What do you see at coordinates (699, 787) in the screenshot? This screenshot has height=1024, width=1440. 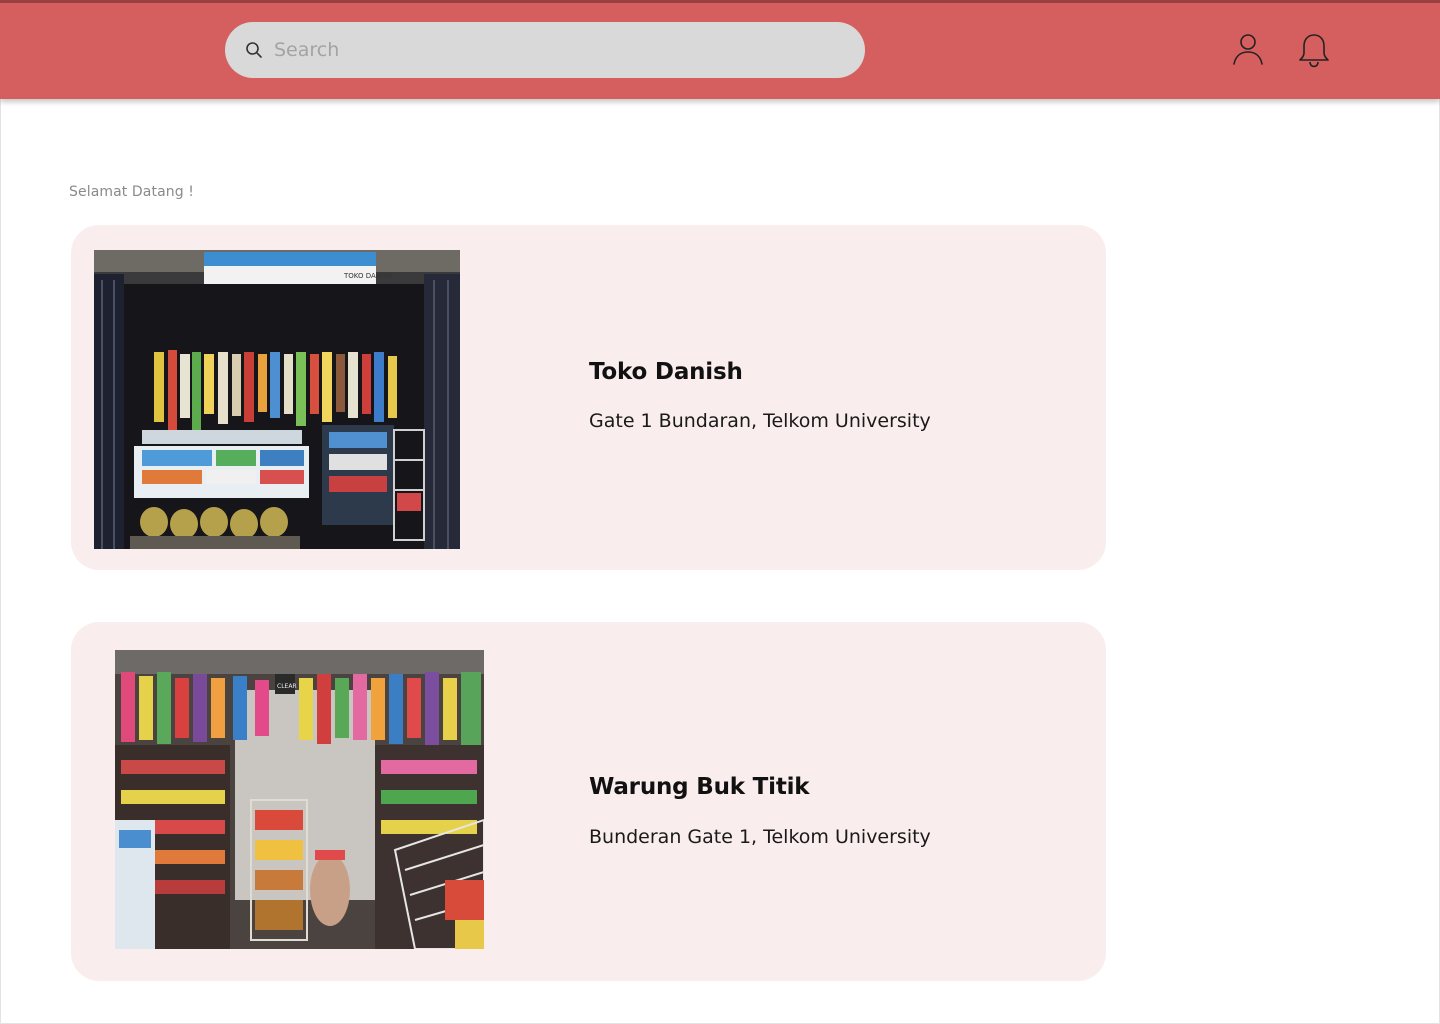 I see `store-name: Warung Buk Titik` at bounding box center [699, 787].